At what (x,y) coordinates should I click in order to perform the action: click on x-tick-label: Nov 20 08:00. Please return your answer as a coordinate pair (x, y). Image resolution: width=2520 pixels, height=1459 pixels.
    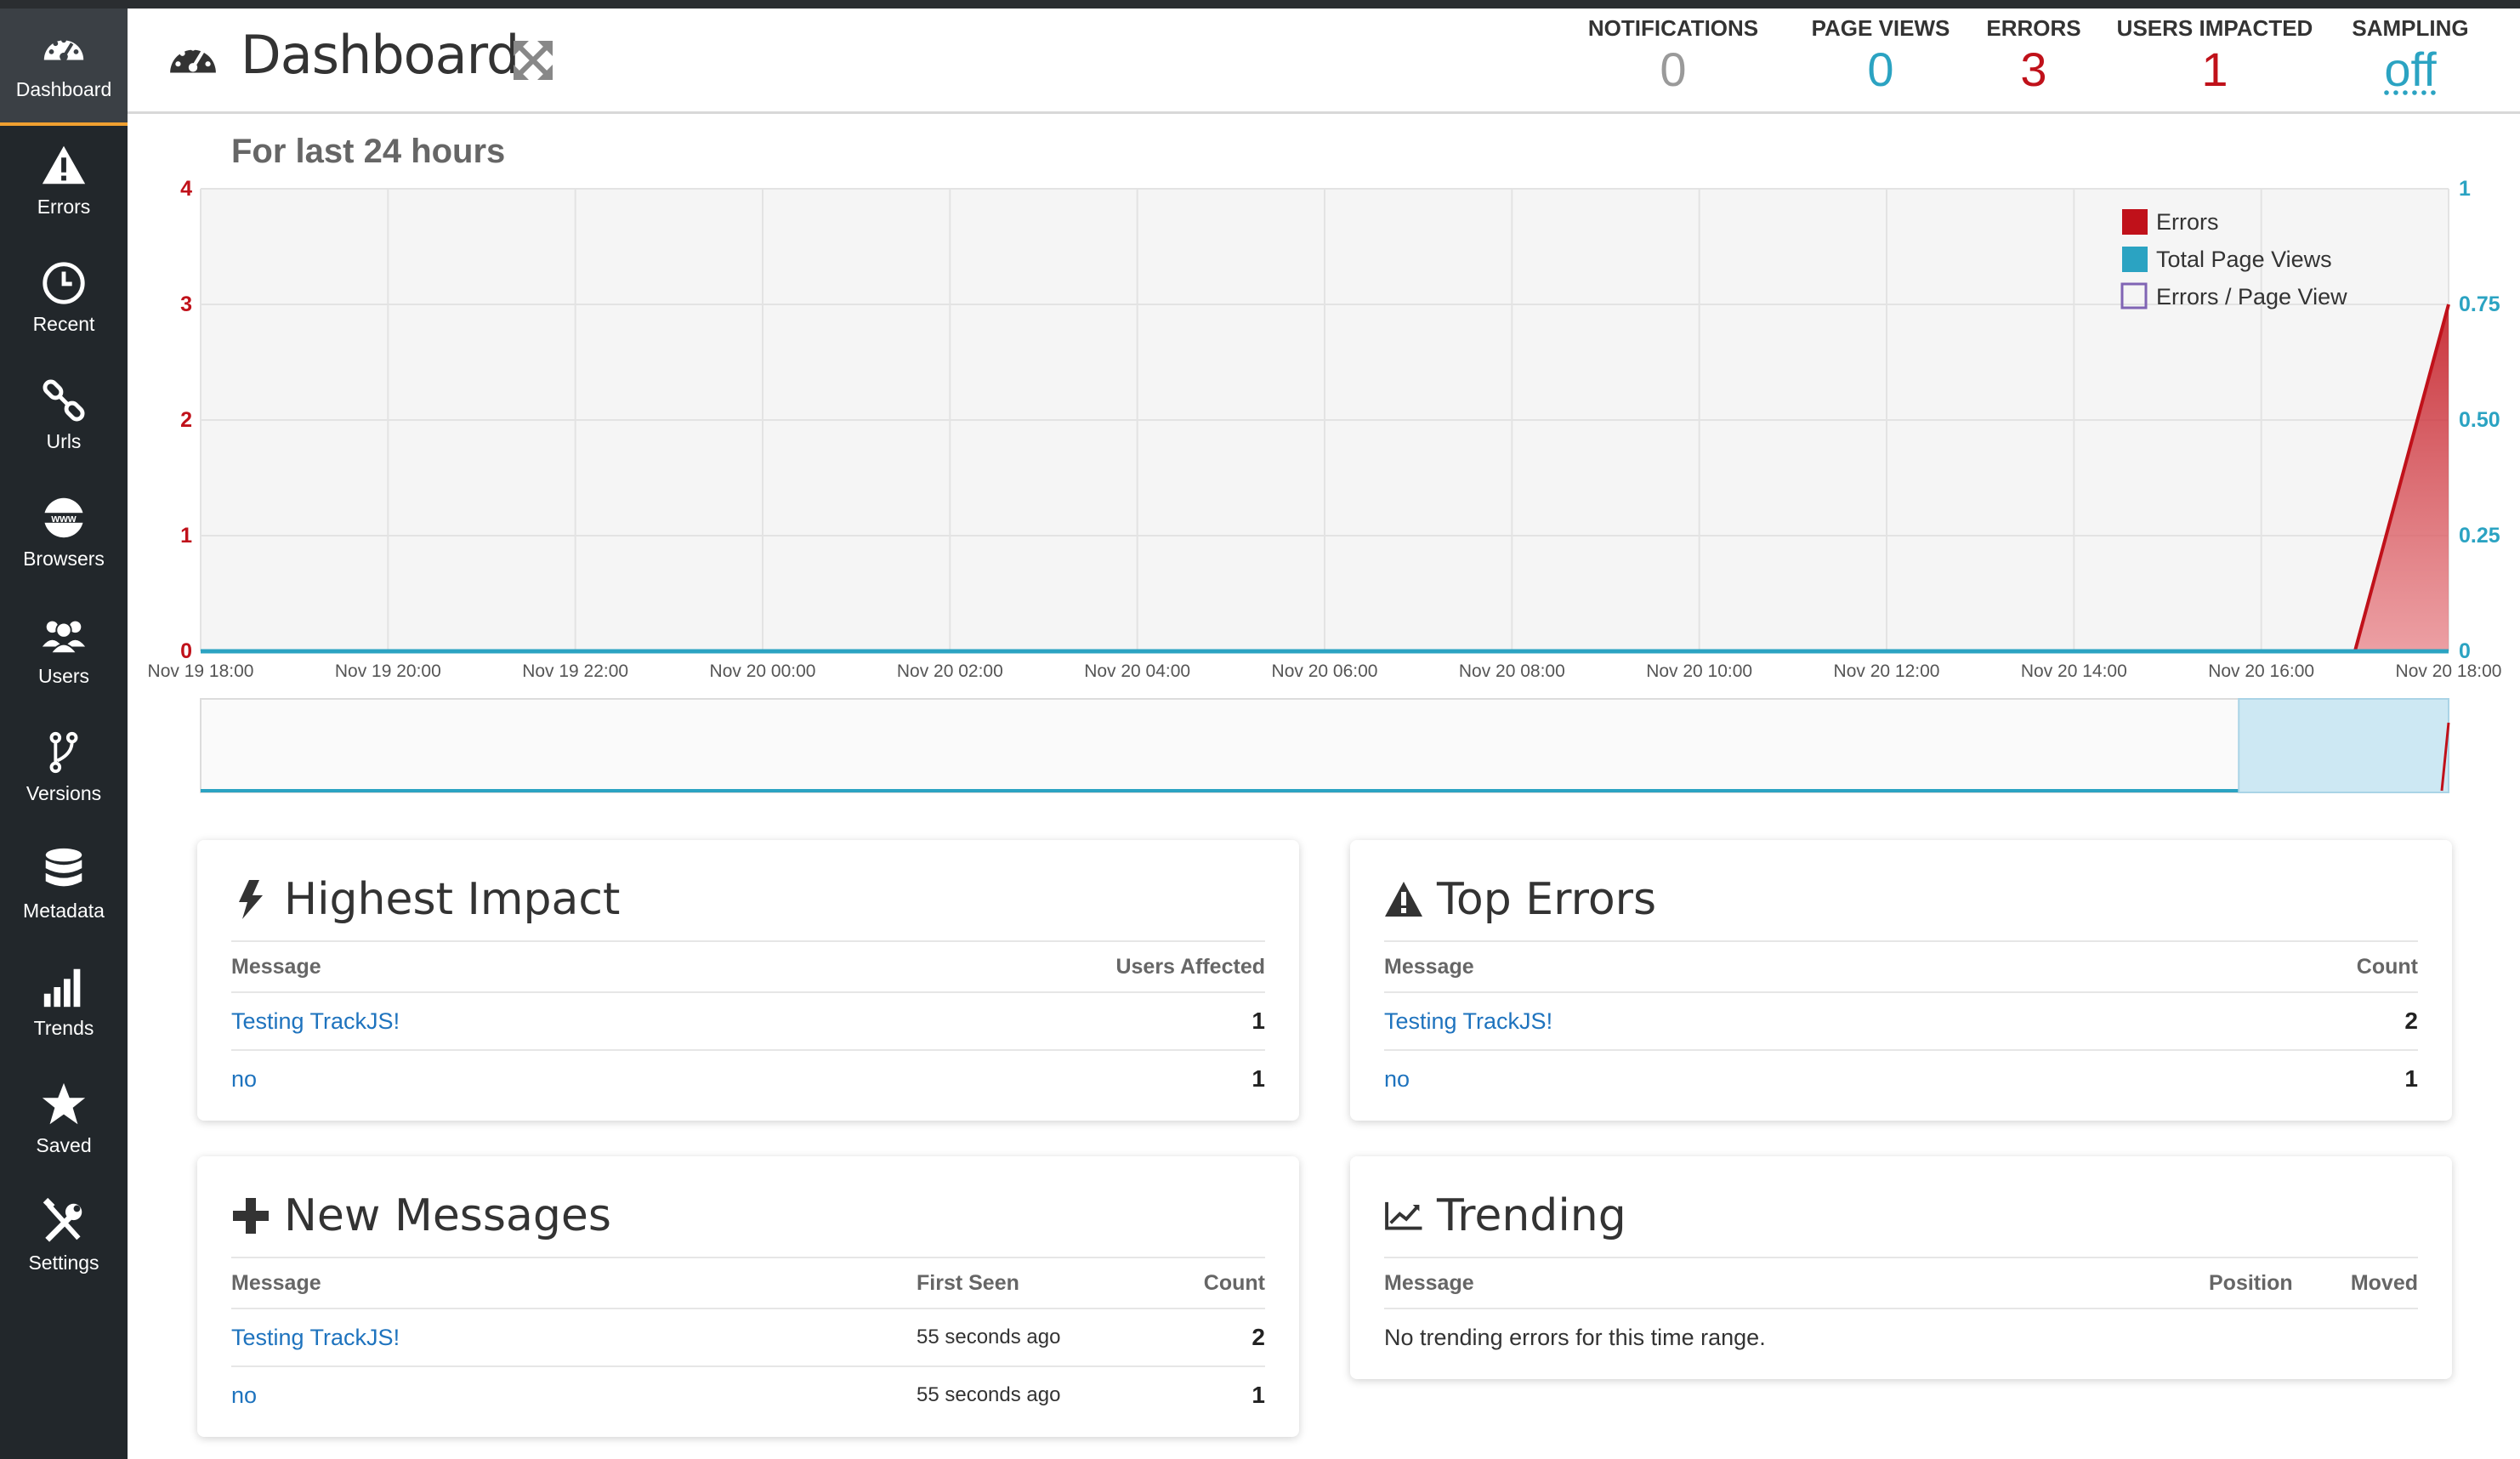
    Looking at the image, I should click on (1512, 671).